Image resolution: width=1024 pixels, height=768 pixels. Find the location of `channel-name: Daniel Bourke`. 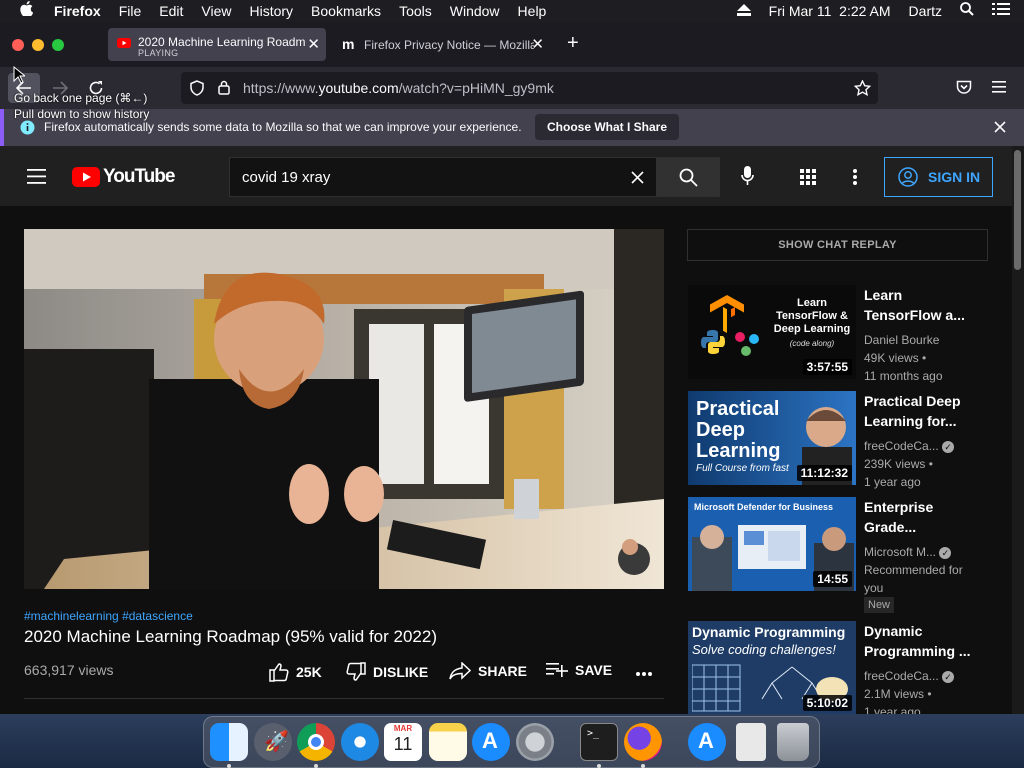

channel-name: Daniel Bourke is located at coordinates (921, 340).